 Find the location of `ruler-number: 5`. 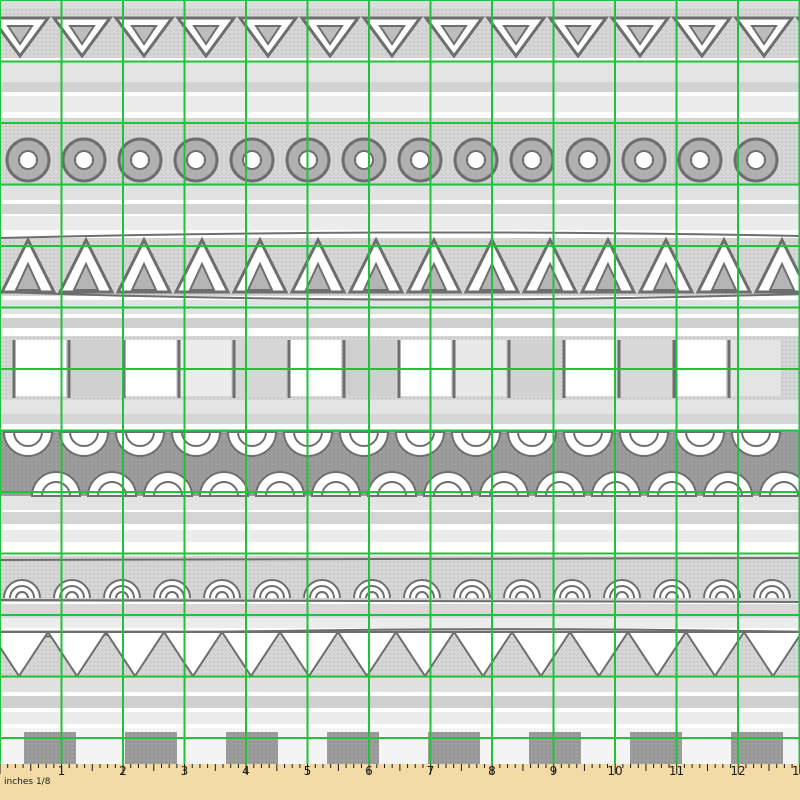

ruler-number: 5 is located at coordinates (308, 771).